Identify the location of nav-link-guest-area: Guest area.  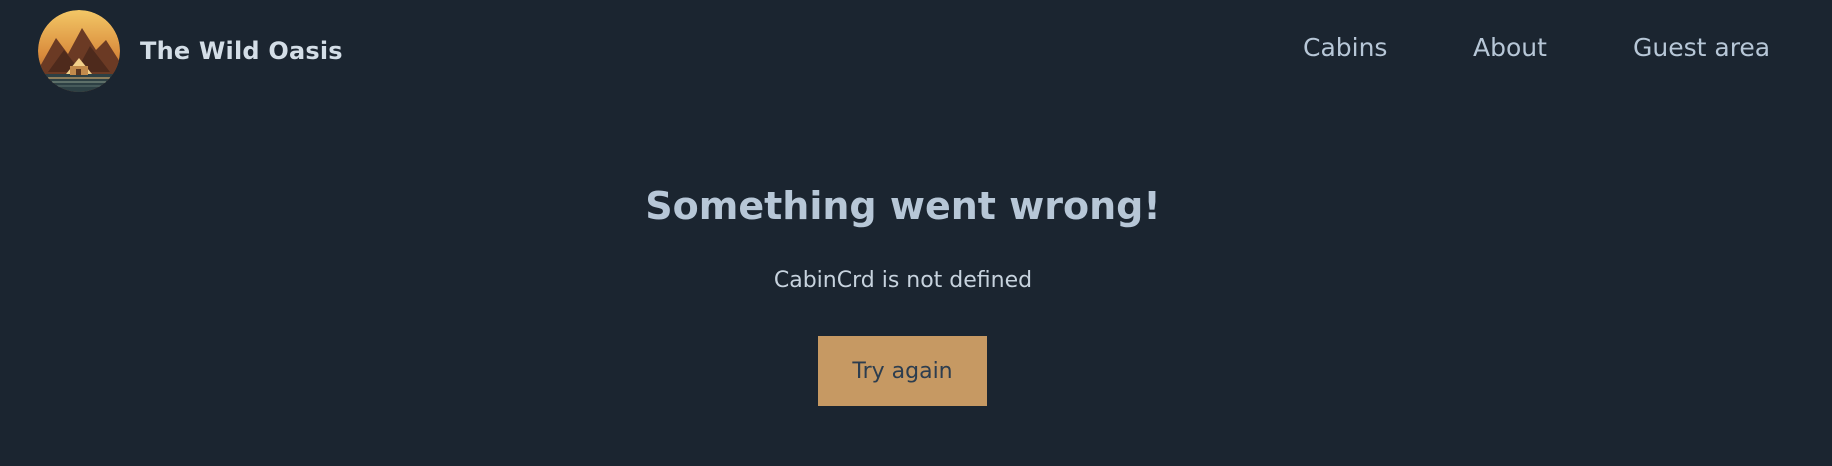
(1701, 47).